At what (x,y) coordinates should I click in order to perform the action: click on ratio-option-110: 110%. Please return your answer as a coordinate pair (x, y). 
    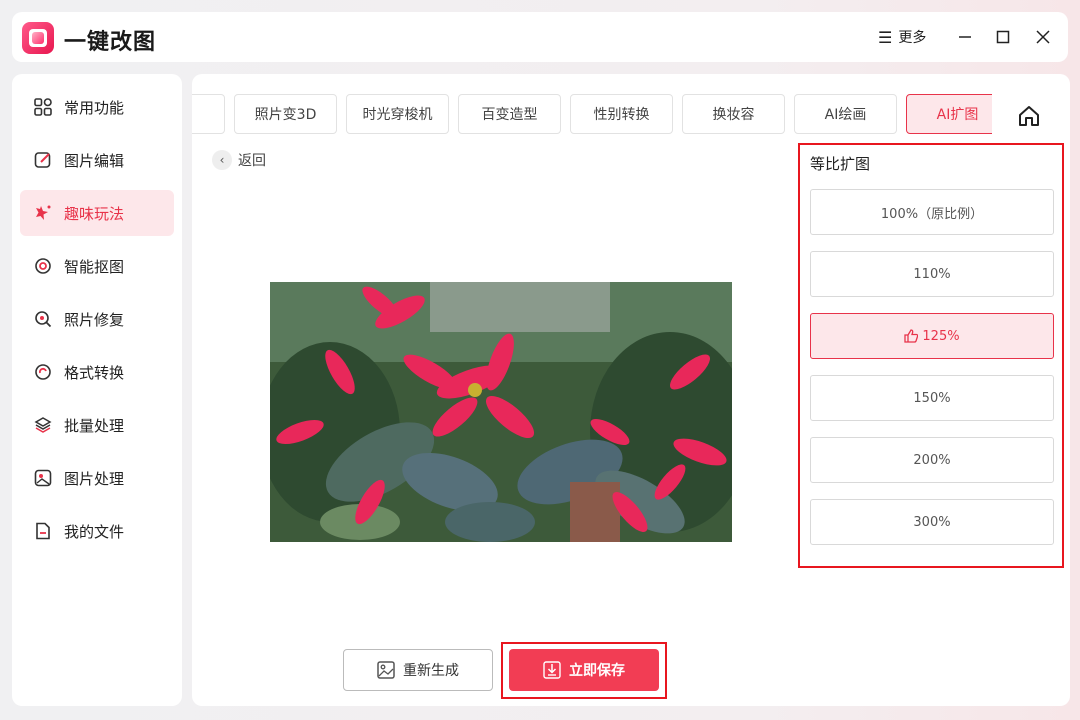
    Looking at the image, I should click on (932, 274).